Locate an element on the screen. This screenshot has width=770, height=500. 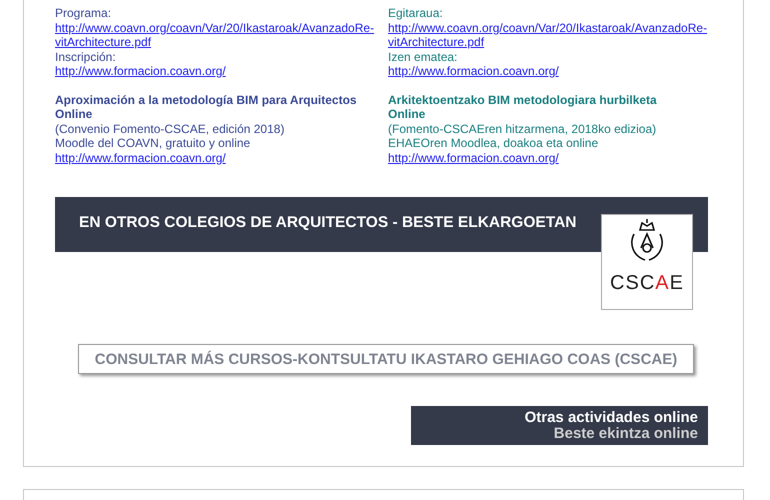
online-activities-button: Otras actividades online Beste ekintza online is located at coordinates (559, 425).